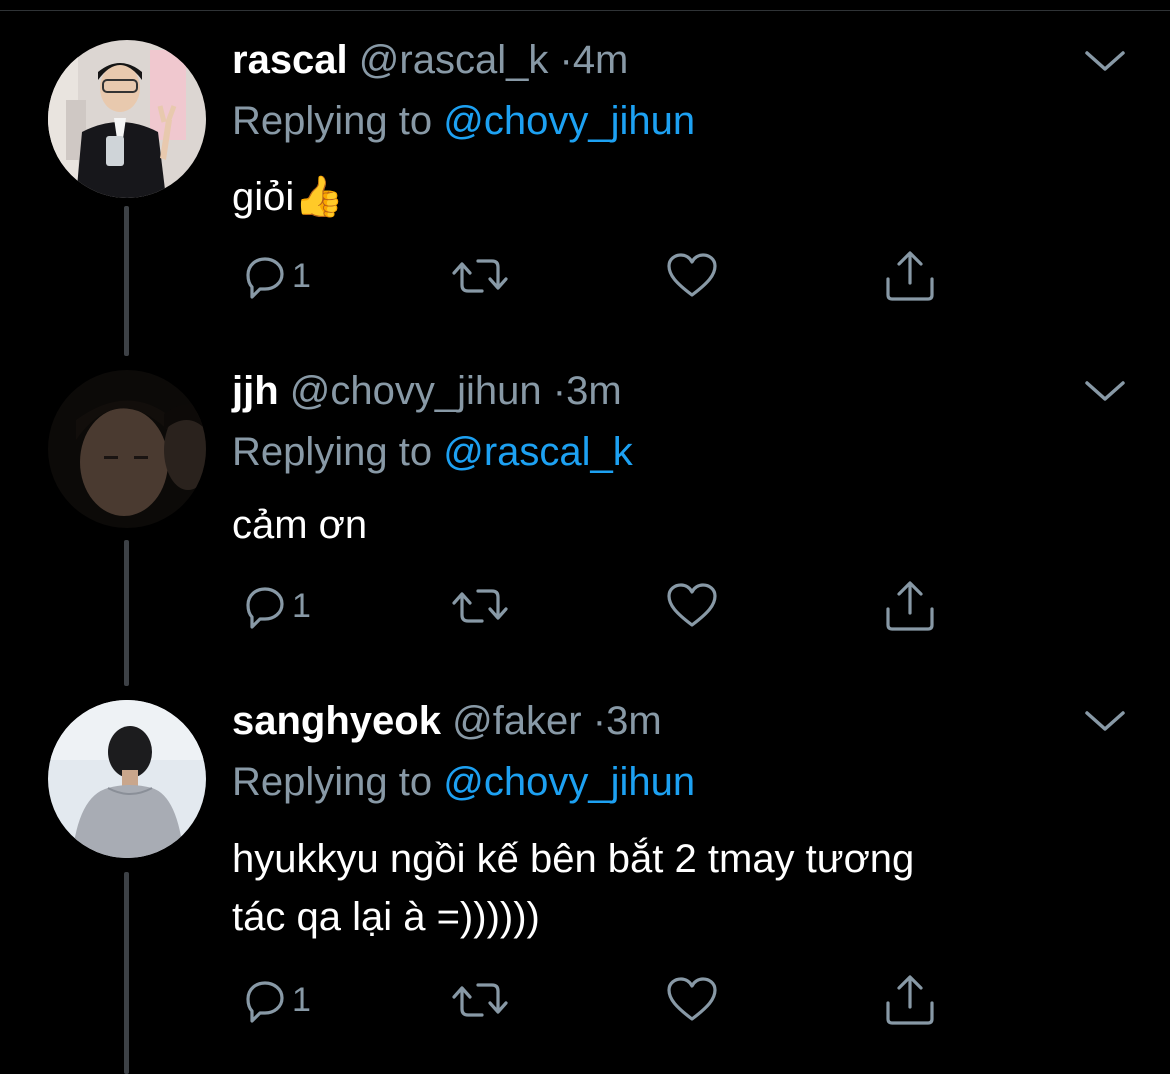 The width and height of the screenshot is (1170, 1074). I want to click on tweet-text-line: cảm ơn, so click(300, 525).